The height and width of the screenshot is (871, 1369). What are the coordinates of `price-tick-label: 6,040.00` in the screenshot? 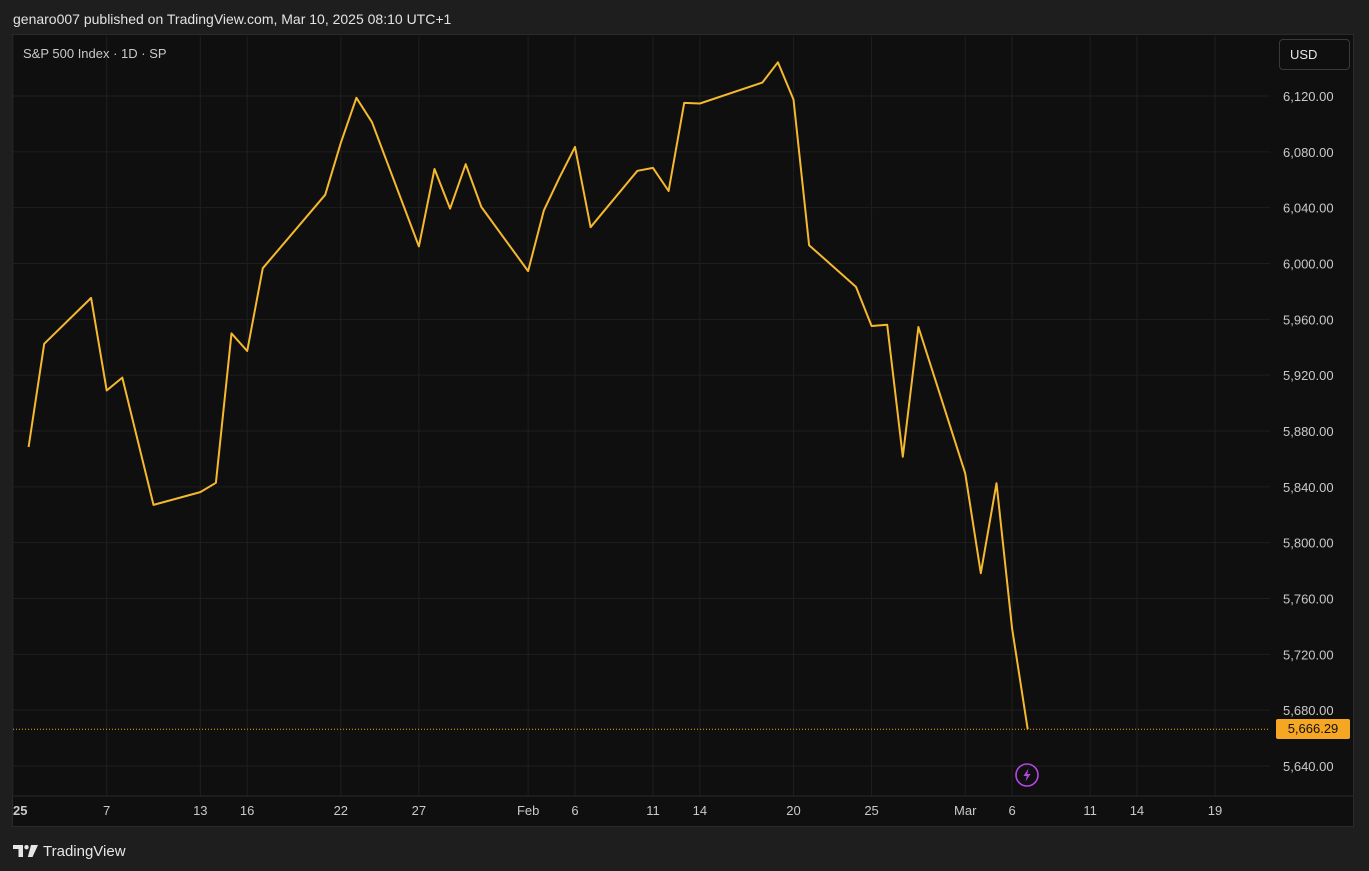 It's located at (1308, 208).